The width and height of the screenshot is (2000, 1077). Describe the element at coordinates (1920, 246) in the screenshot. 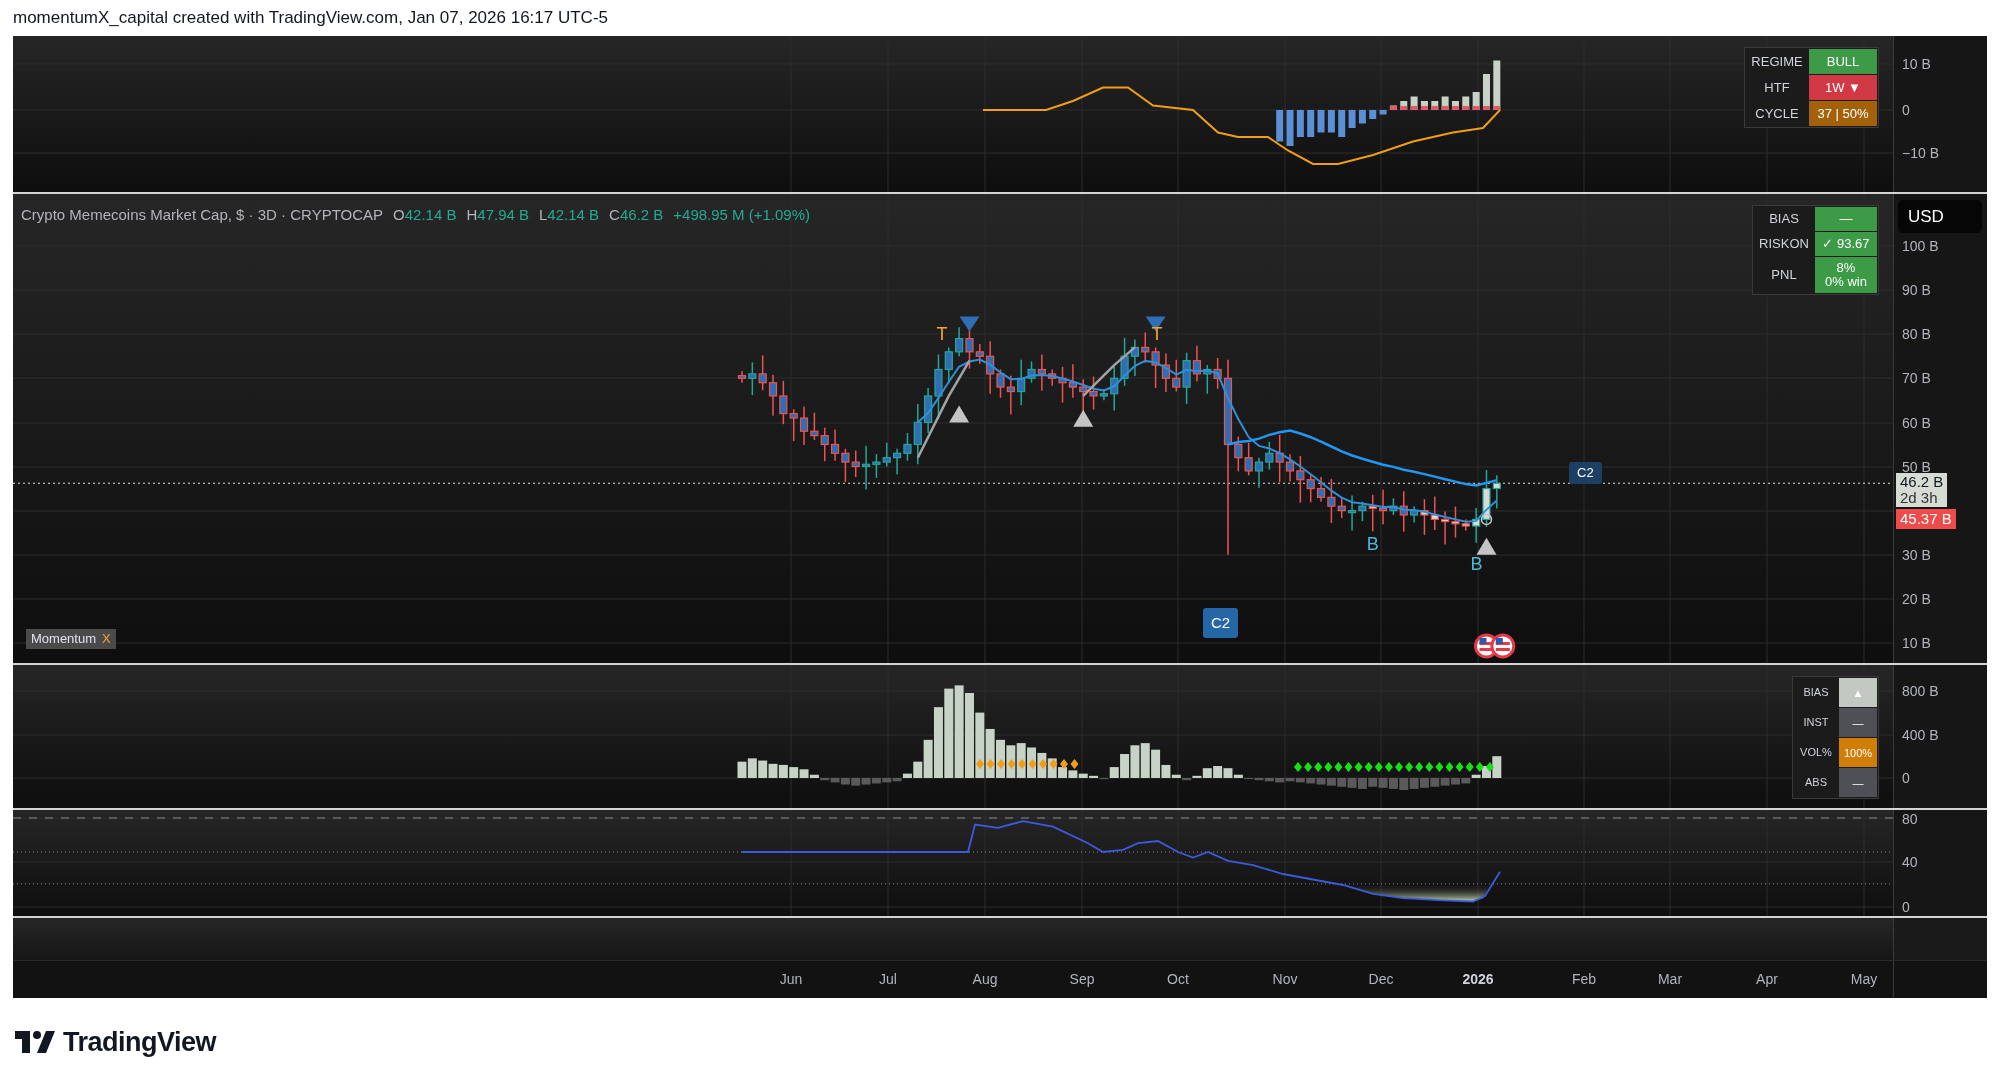

I see `axis-label: 100 B` at that location.